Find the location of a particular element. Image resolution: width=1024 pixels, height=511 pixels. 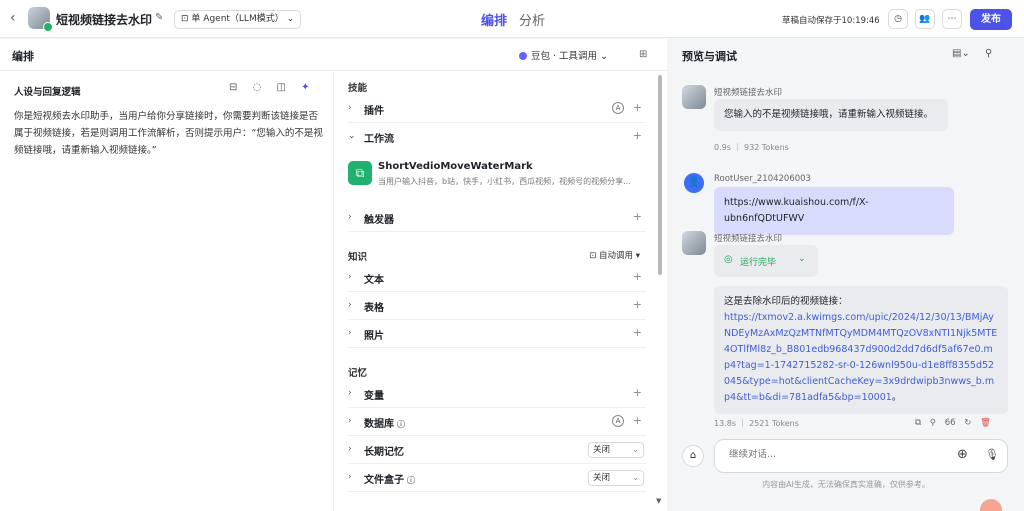

bot-avatar is located at coordinates (694, 97).